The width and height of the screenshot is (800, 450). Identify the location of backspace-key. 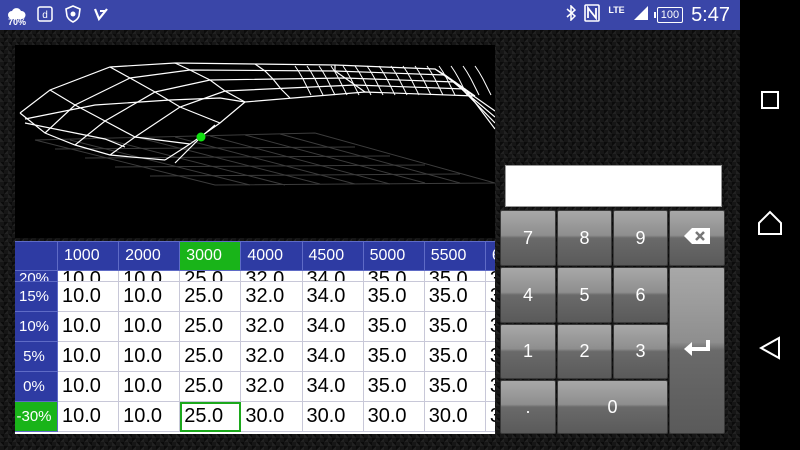
(697, 238).